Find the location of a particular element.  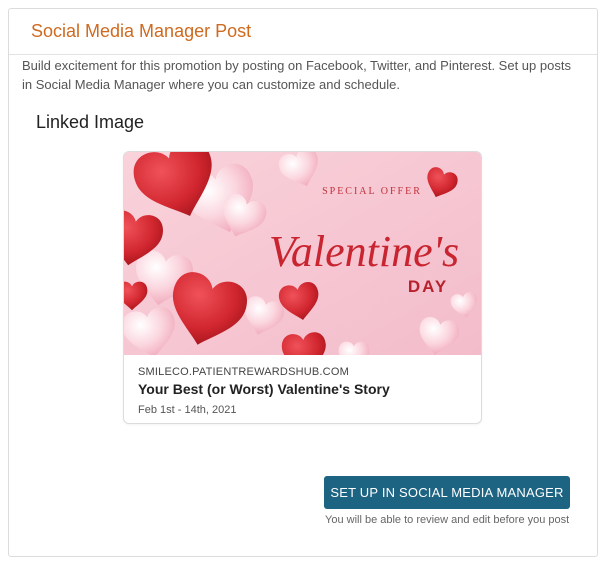

special-offer-text: SPECIAL OFFER is located at coordinates (372, 191).